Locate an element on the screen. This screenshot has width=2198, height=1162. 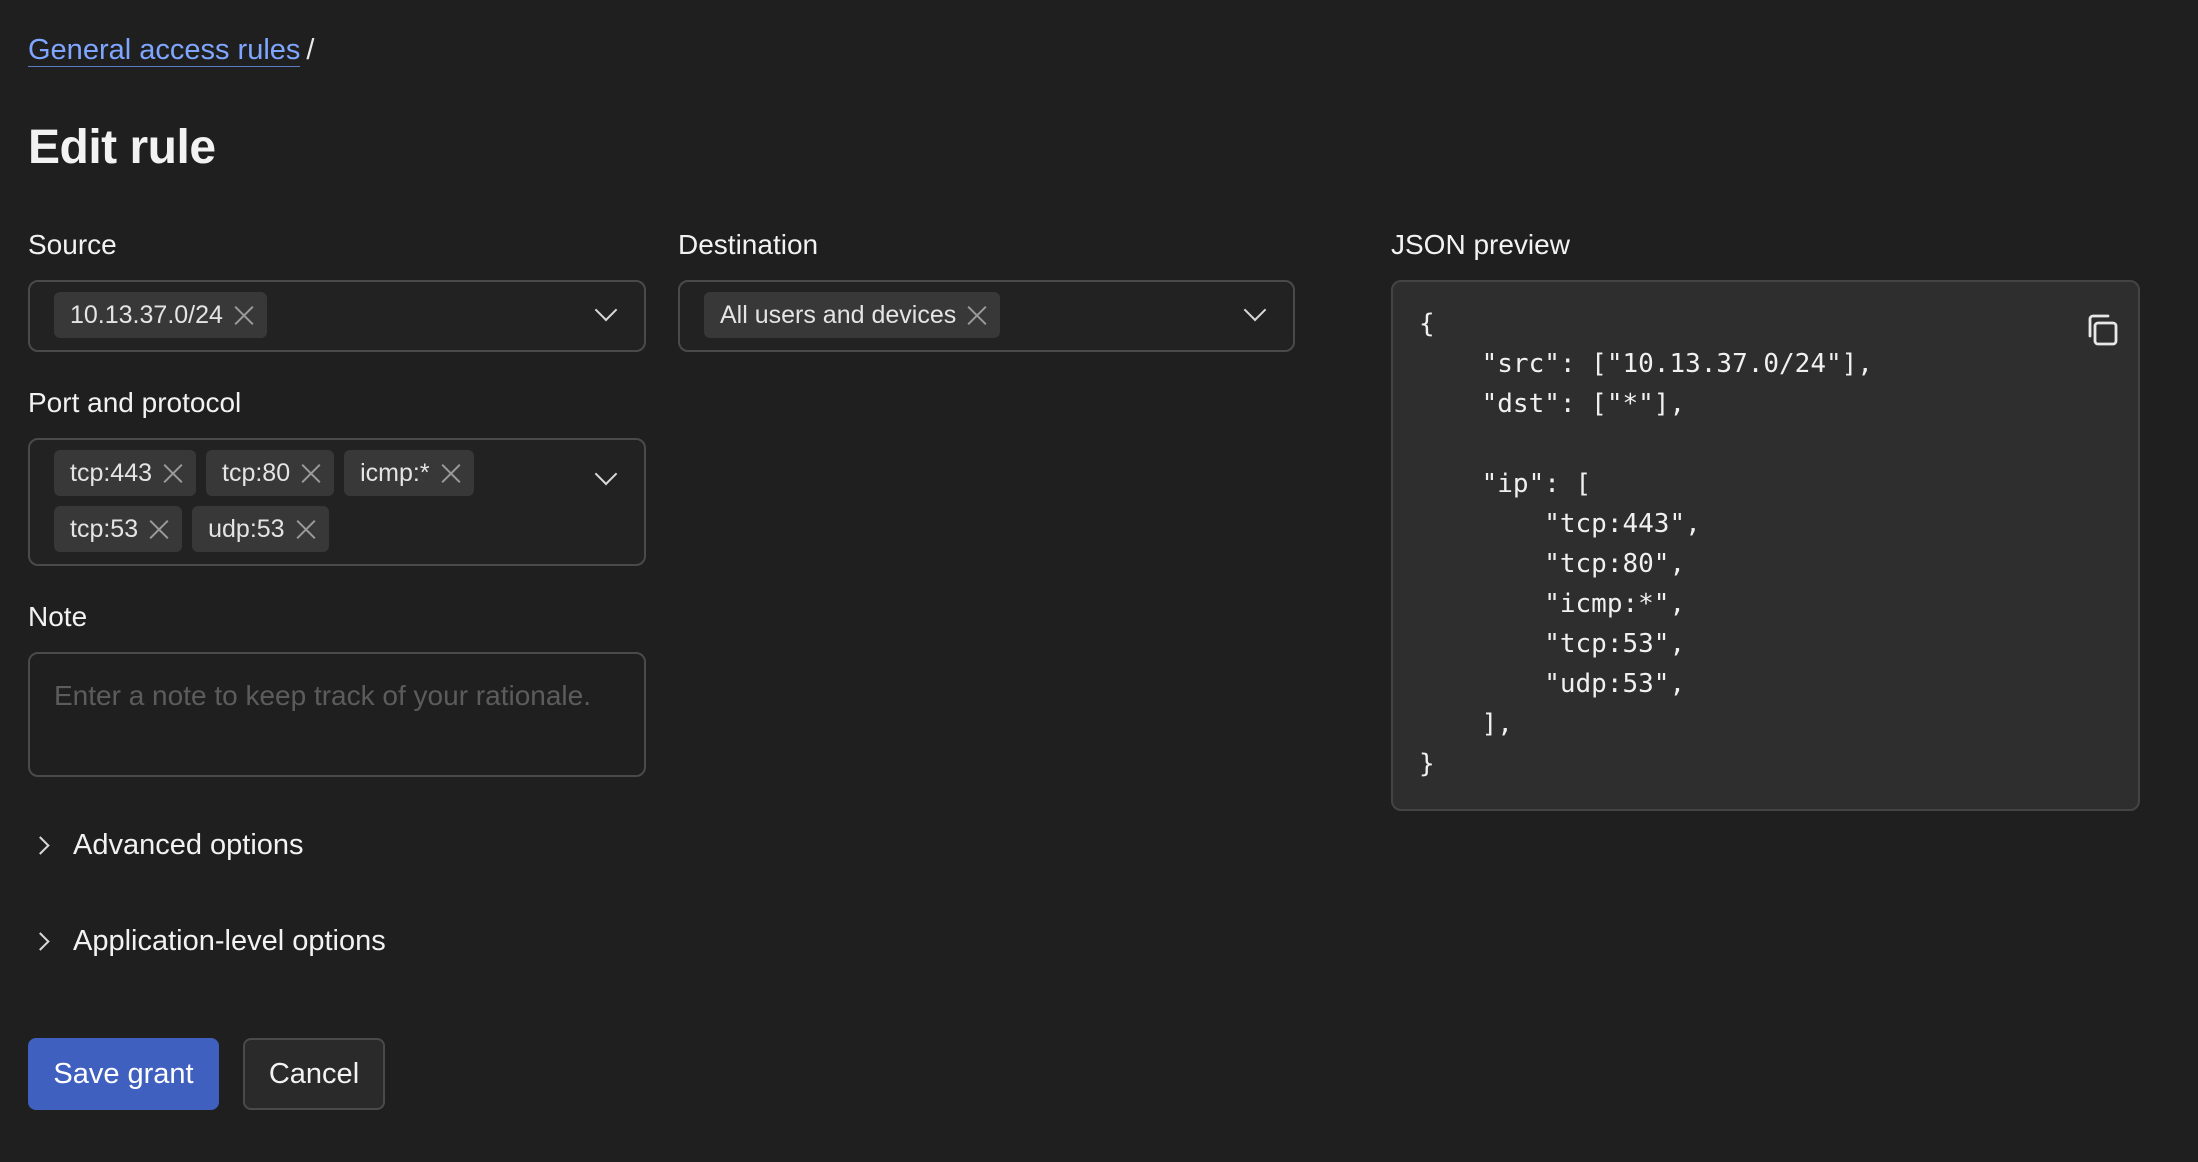
source-chips: 10.13.37.0/24 is located at coordinates (160, 315).